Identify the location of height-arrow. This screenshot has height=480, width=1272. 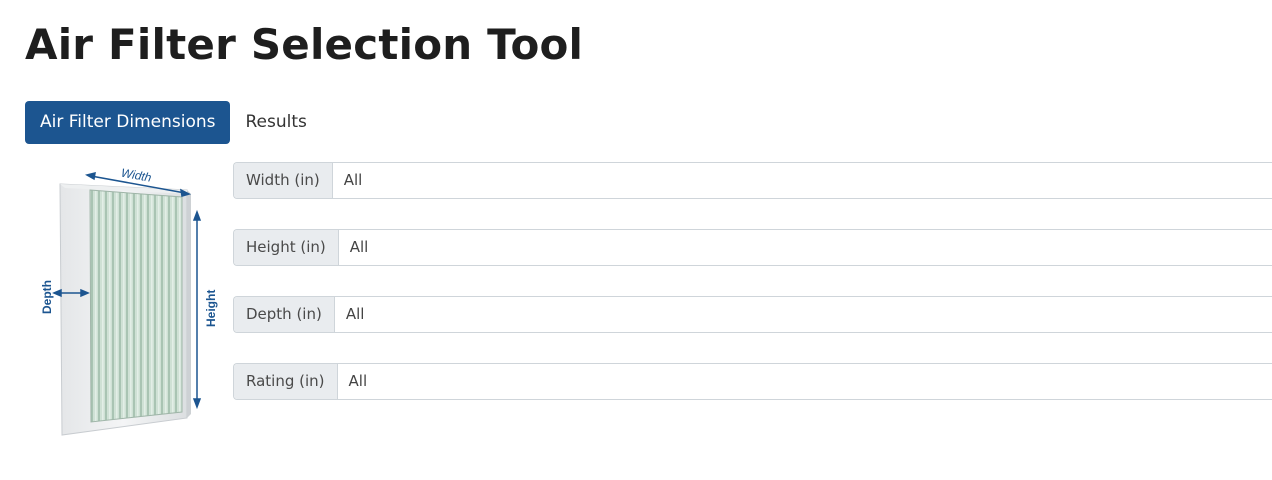
(197, 309).